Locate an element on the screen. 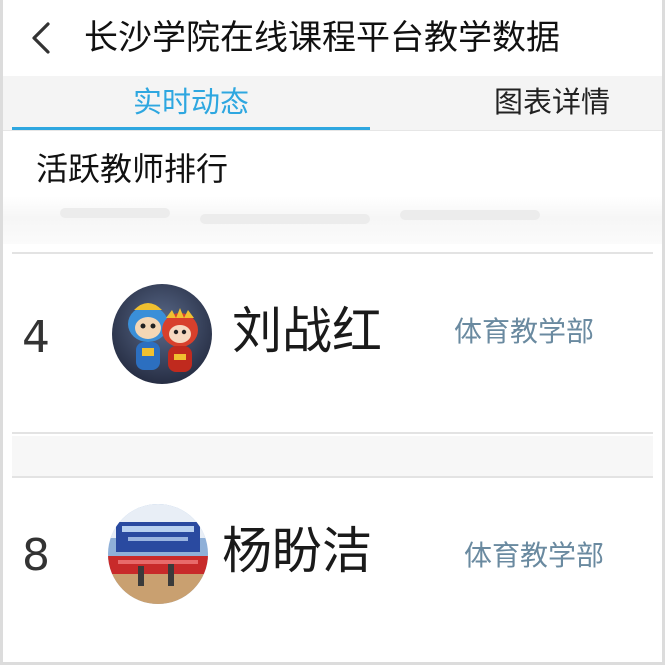 This screenshot has width=665, height=665. frame-border is located at coordinates (1, 332).